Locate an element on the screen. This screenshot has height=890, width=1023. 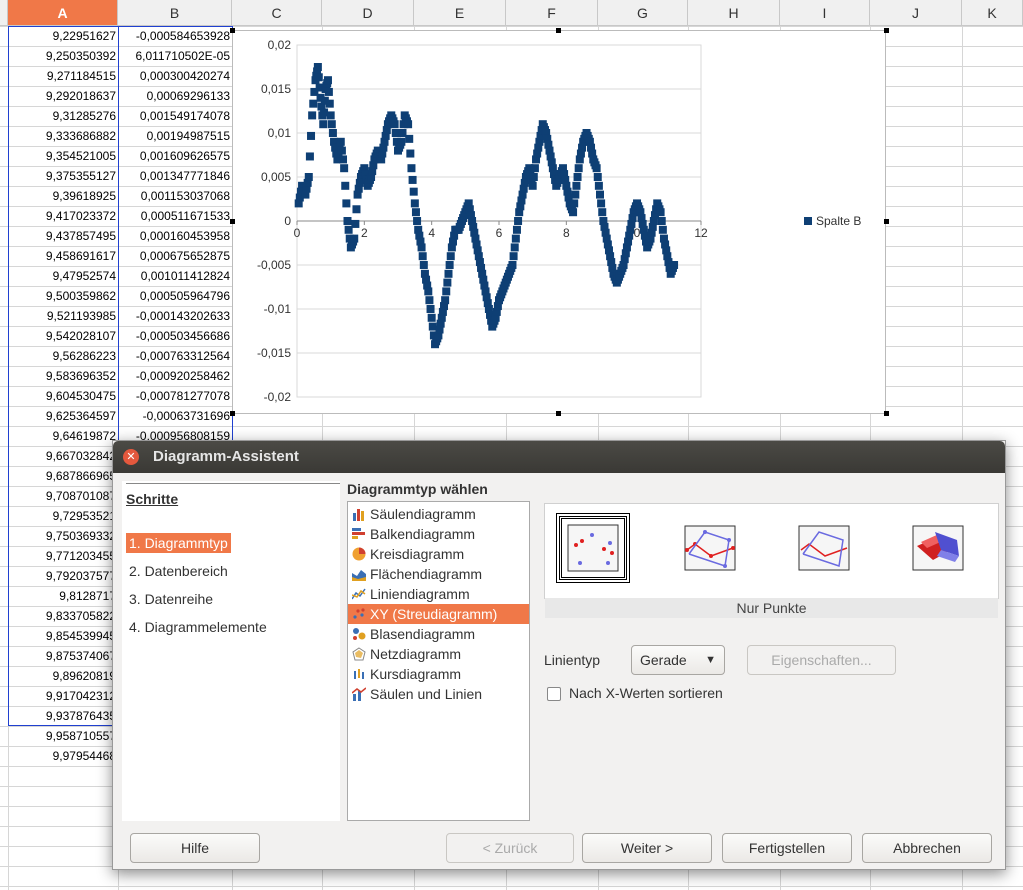
cell-a: 9,97954468 is located at coordinates (63, 756).